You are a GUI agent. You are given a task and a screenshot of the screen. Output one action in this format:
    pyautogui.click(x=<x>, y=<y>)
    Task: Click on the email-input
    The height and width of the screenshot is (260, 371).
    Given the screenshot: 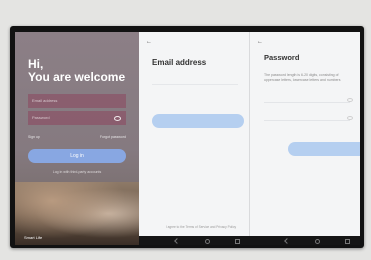 What is the action you would take?
    pyautogui.click(x=195, y=84)
    